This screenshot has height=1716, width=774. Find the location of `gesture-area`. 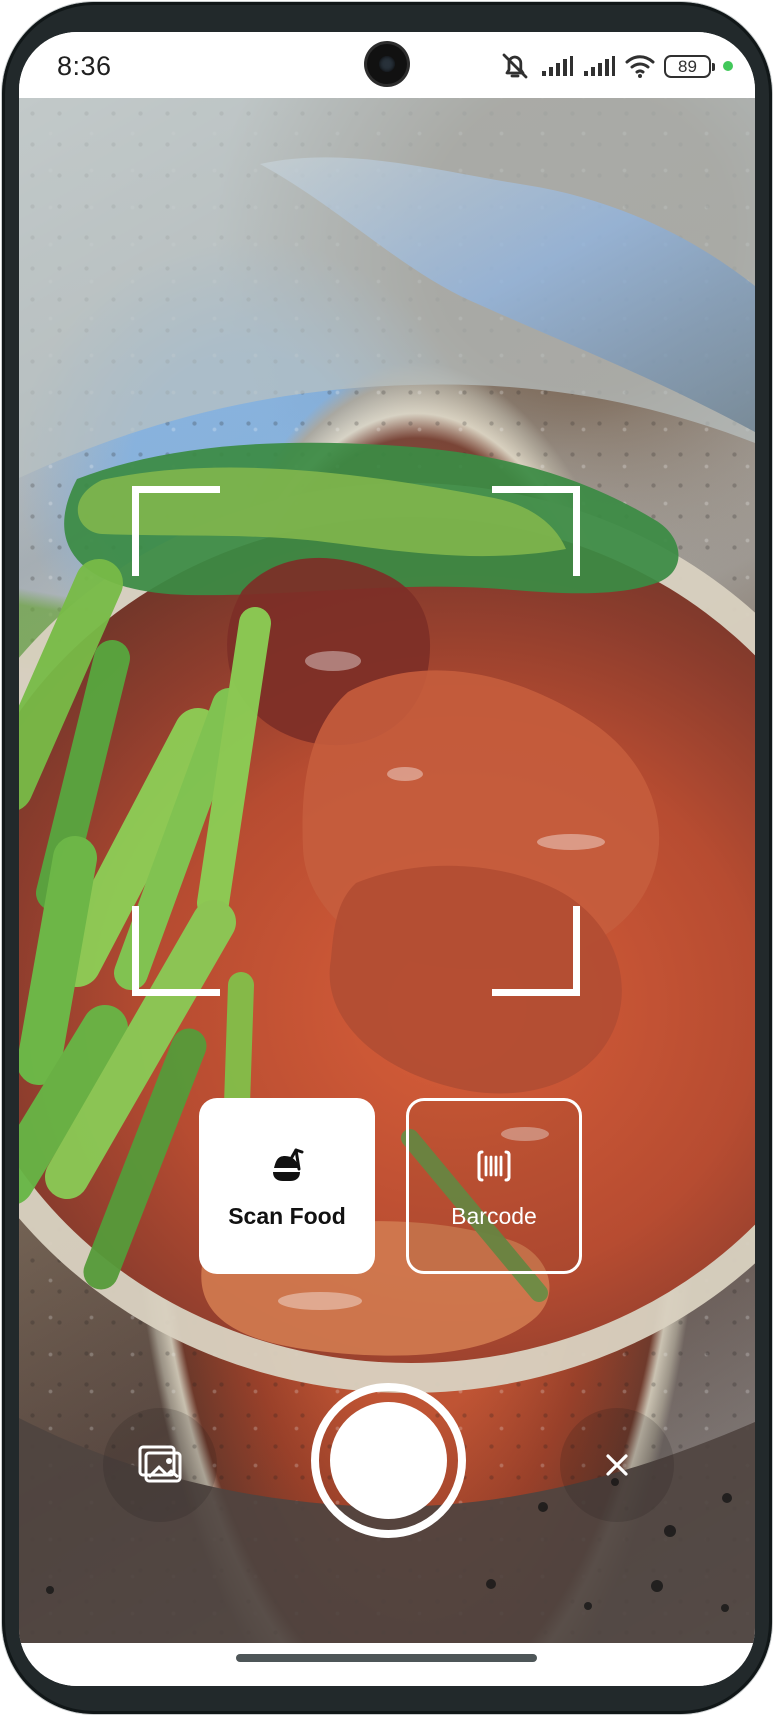

gesture-area is located at coordinates (387, 1664).